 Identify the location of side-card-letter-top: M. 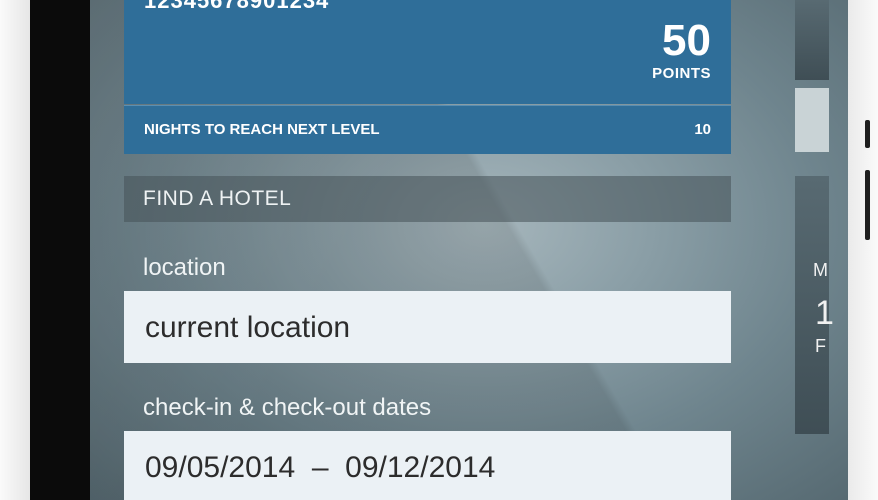
(820, 270).